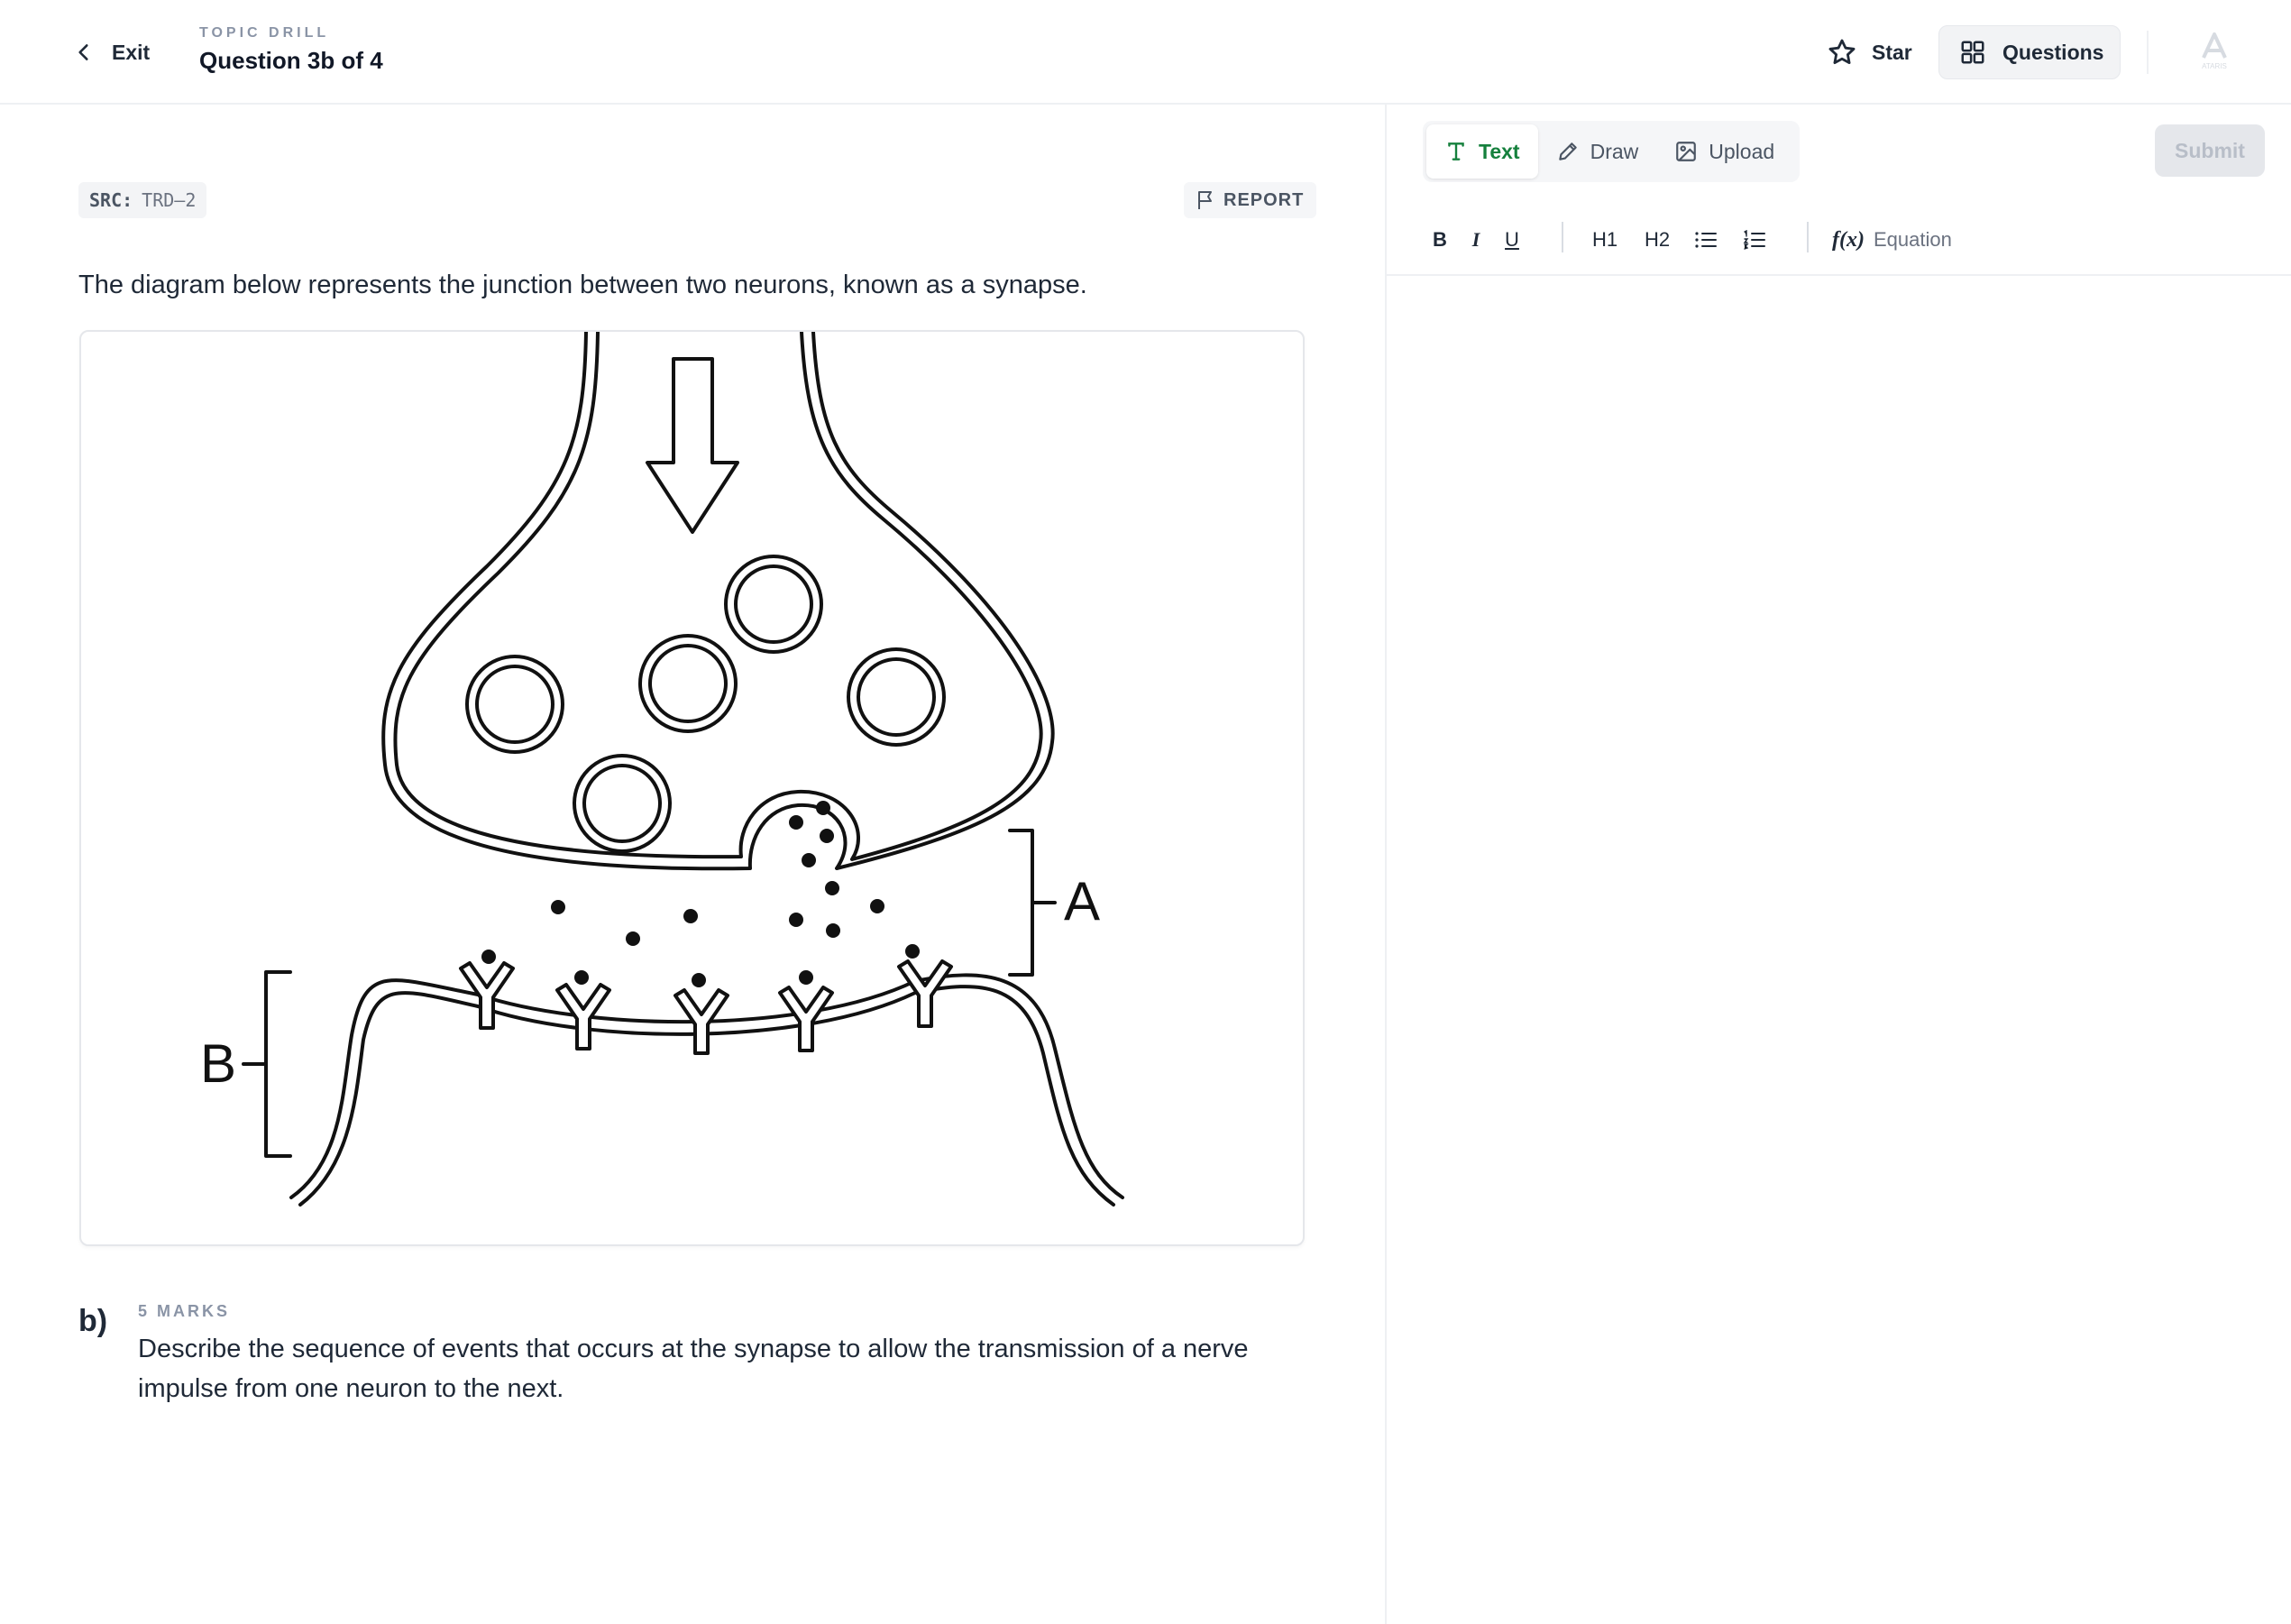  I want to click on pencil-icon, so click(1568, 152).